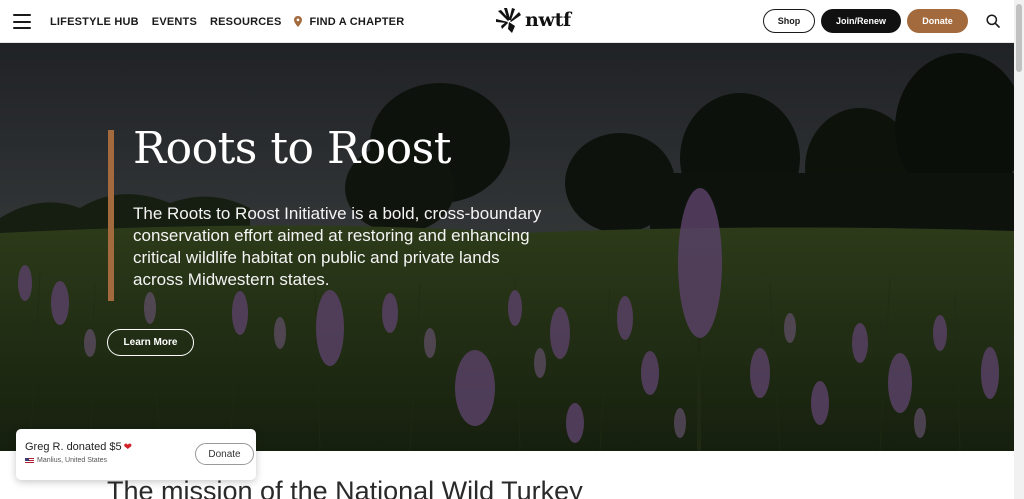 This screenshot has width=1024, height=499. I want to click on learn-more-button: Learn More, so click(150, 342).